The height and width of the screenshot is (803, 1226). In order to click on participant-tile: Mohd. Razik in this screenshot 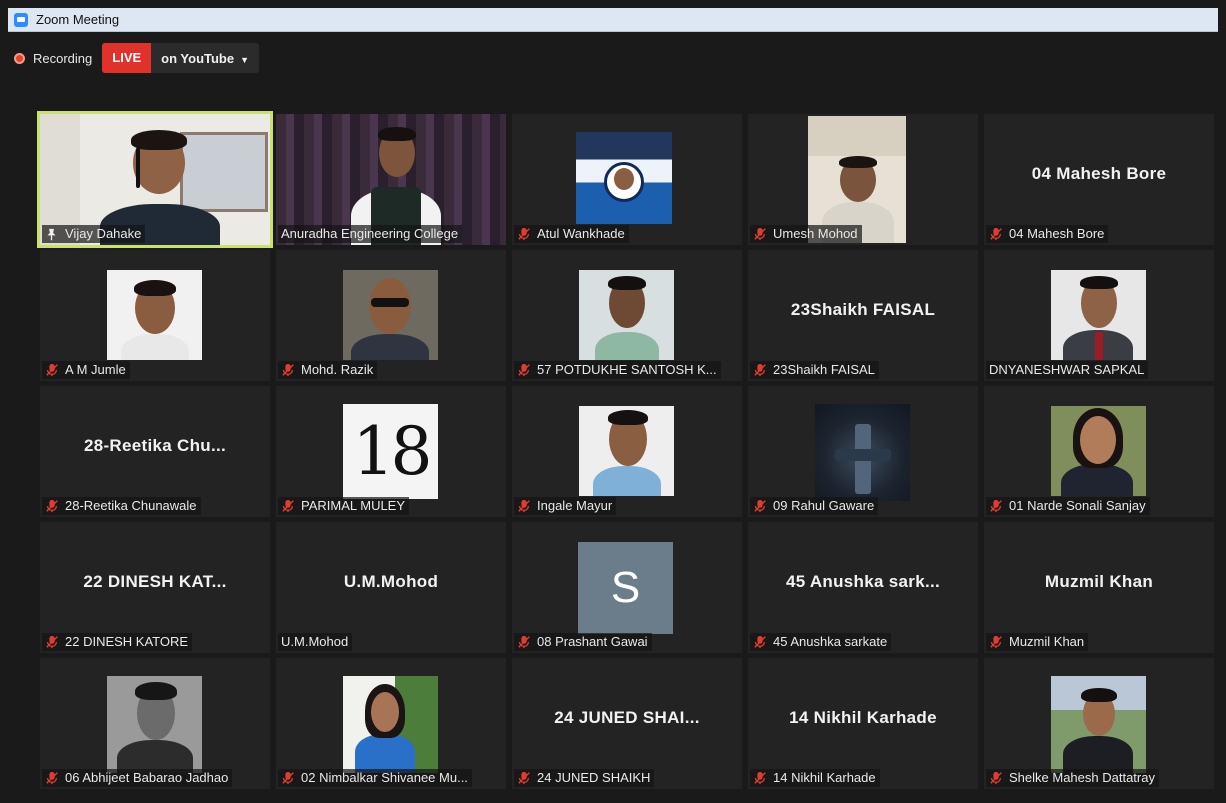, I will do `click(391, 315)`.